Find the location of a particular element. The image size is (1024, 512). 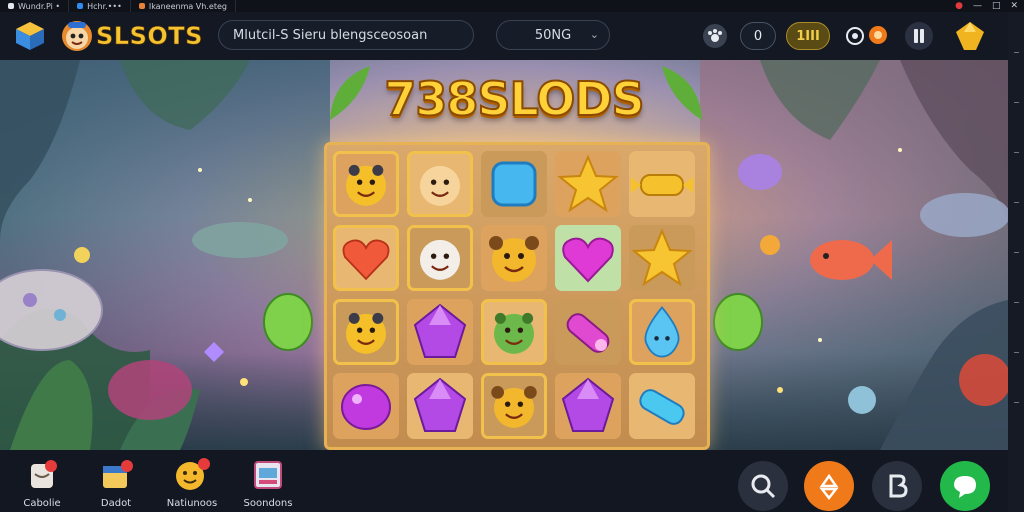

gem-icon is located at coordinates (970, 36).